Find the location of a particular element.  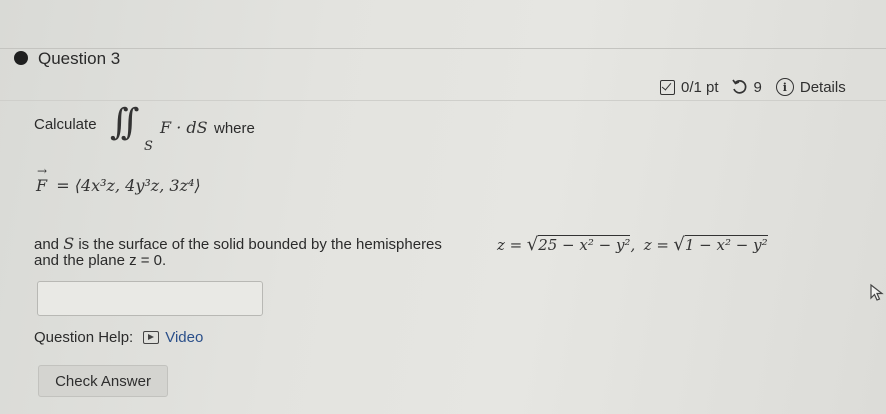

score-text: 0/1 pt is located at coordinates (700, 87).